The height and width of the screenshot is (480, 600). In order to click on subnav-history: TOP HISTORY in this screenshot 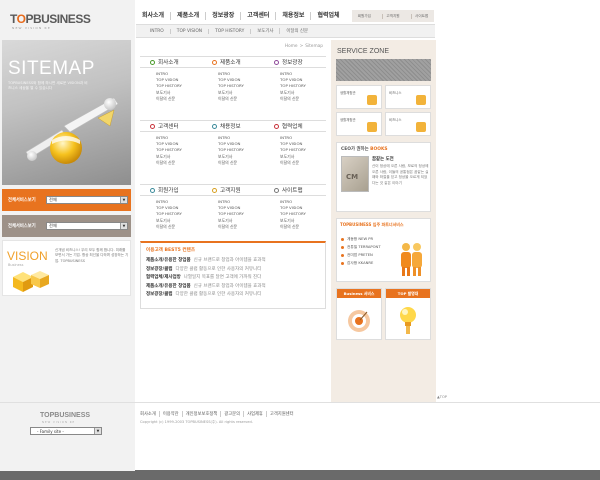, I will do `click(230, 31)`.